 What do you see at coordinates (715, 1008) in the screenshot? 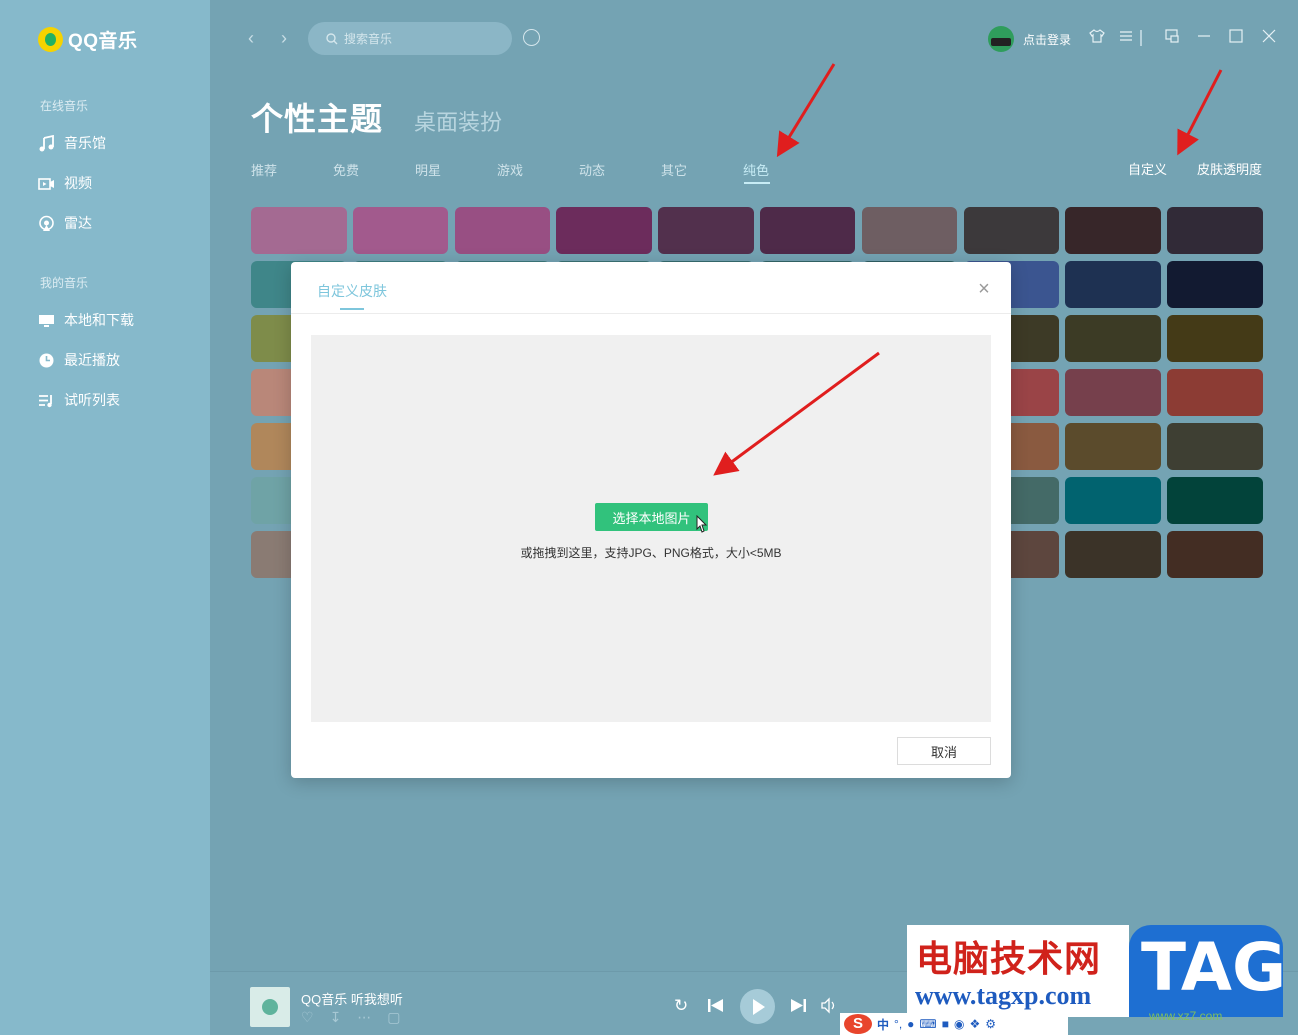
I see `previous-track-icon` at bounding box center [715, 1008].